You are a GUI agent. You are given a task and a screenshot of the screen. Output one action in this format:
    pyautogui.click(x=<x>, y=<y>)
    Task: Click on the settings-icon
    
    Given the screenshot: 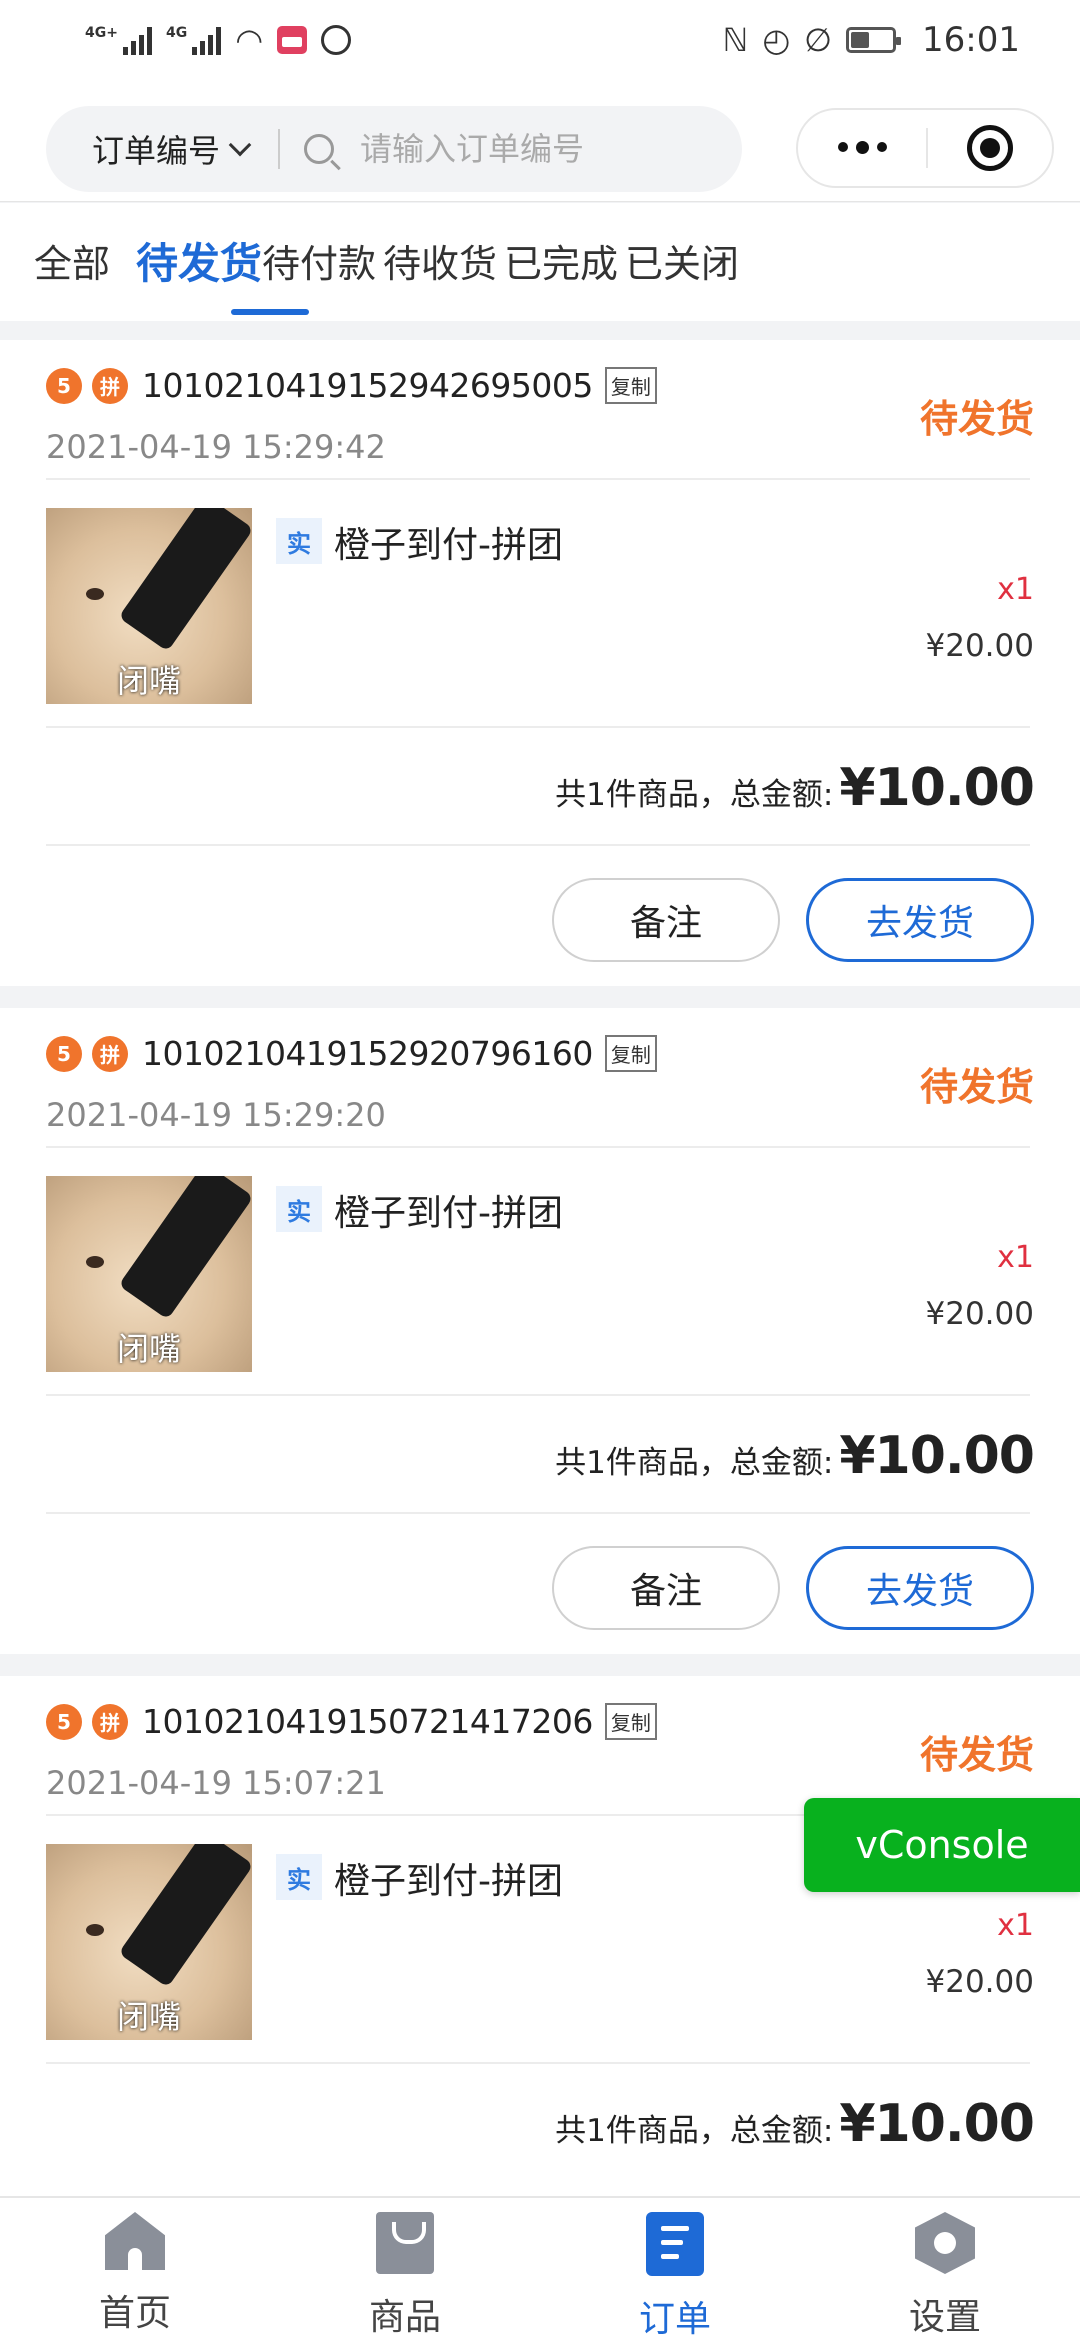 What is the action you would take?
    pyautogui.click(x=945, y=2243)
    